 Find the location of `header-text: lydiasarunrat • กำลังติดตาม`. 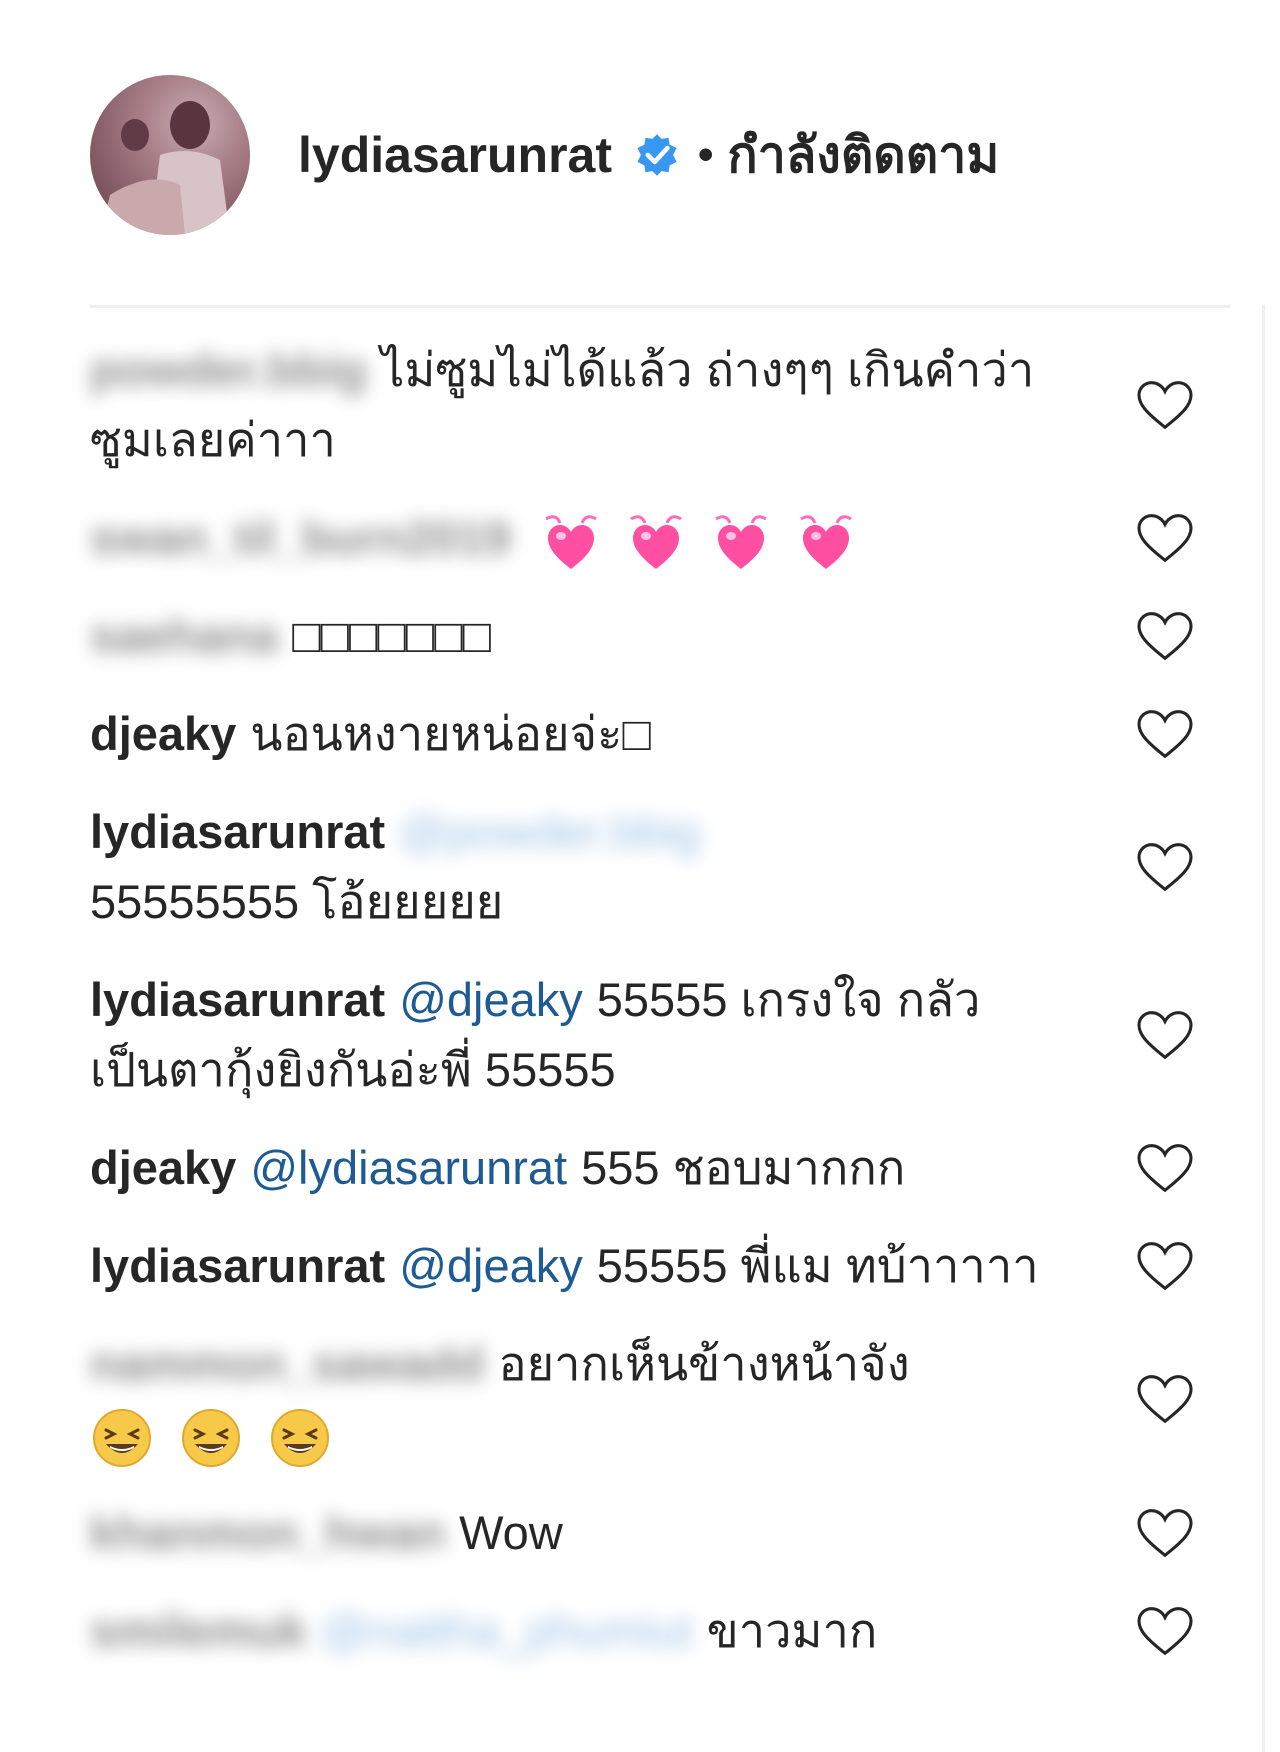

header-text: lydiasarunrat • กำลังติดตาม is located at coordinates (648, 155).